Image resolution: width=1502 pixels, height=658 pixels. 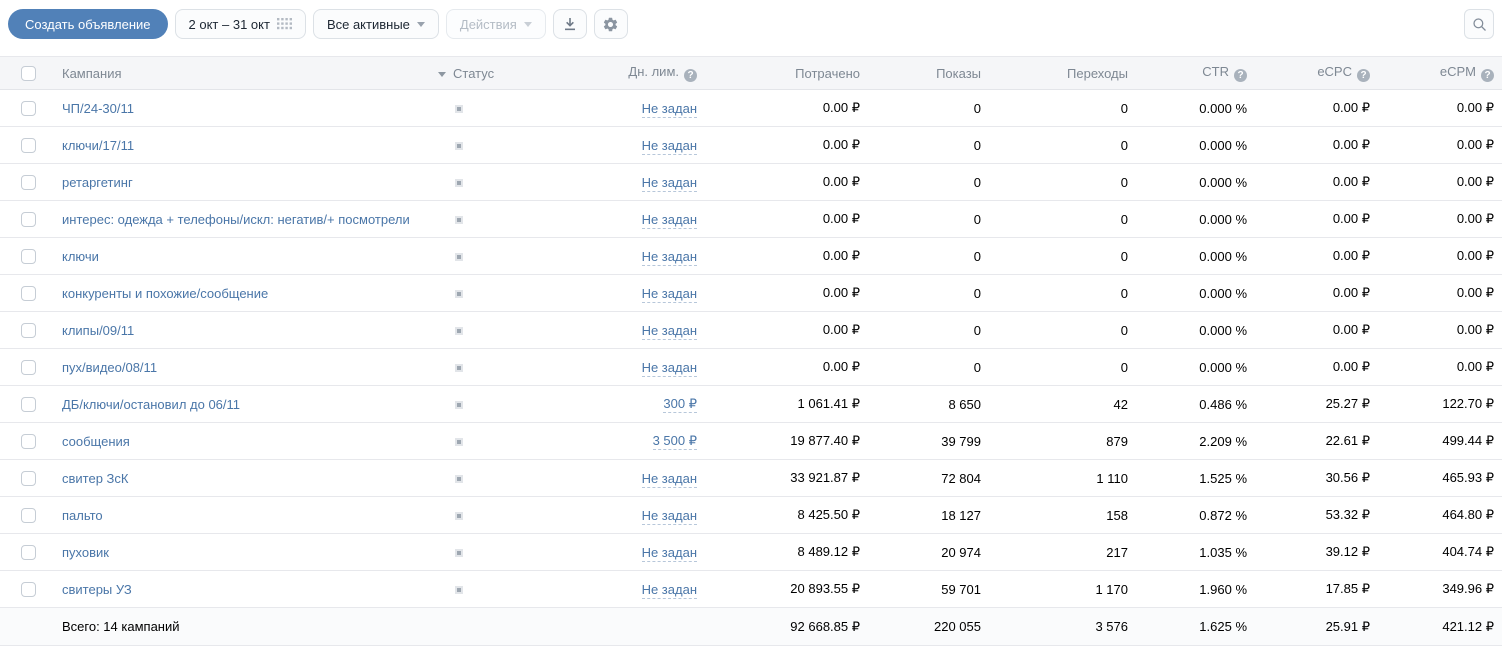 I want to click on date-range-button: 2 окт – 31 окт, so click(x=240, y=24).